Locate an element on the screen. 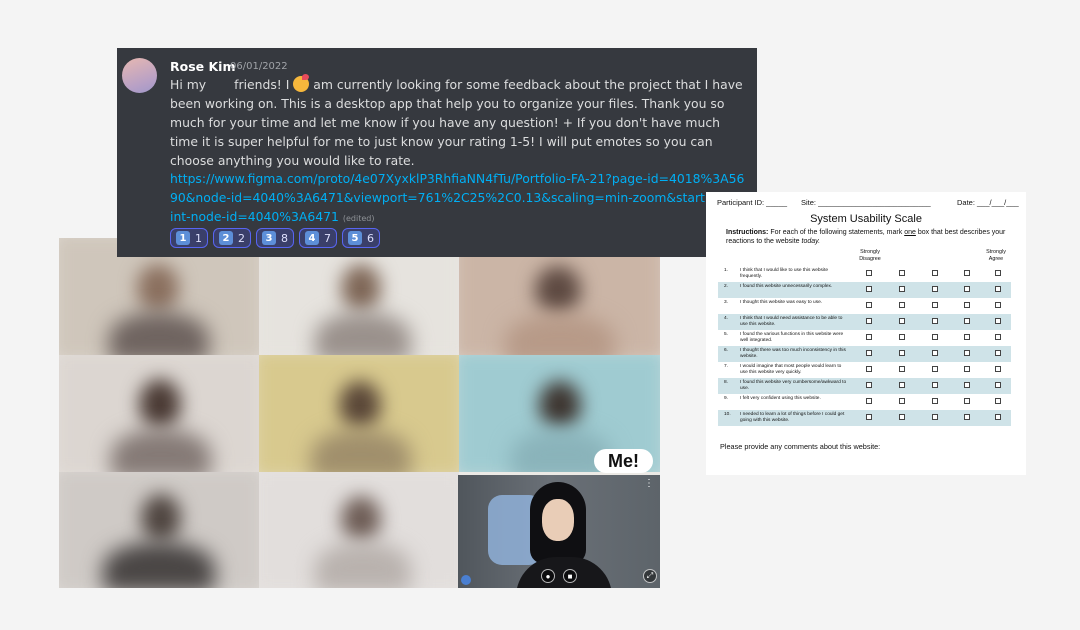  instructions-today: today. is located at coordinates (811, 241).